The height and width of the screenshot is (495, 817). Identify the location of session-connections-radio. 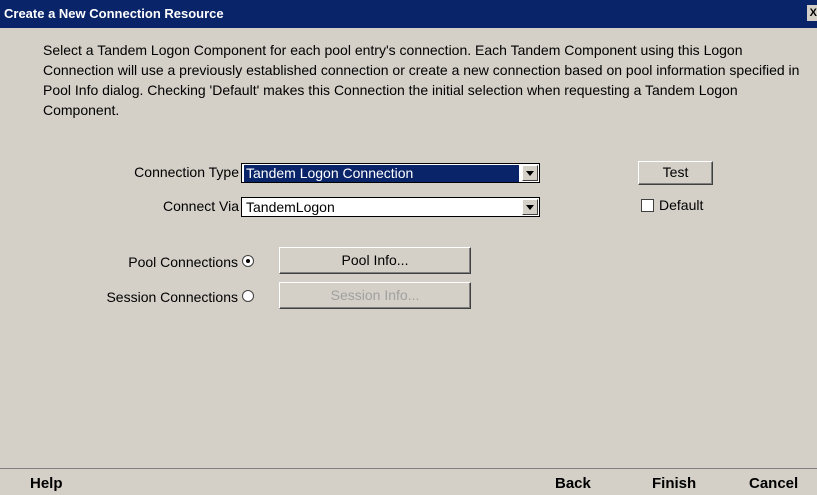
(248, 296).